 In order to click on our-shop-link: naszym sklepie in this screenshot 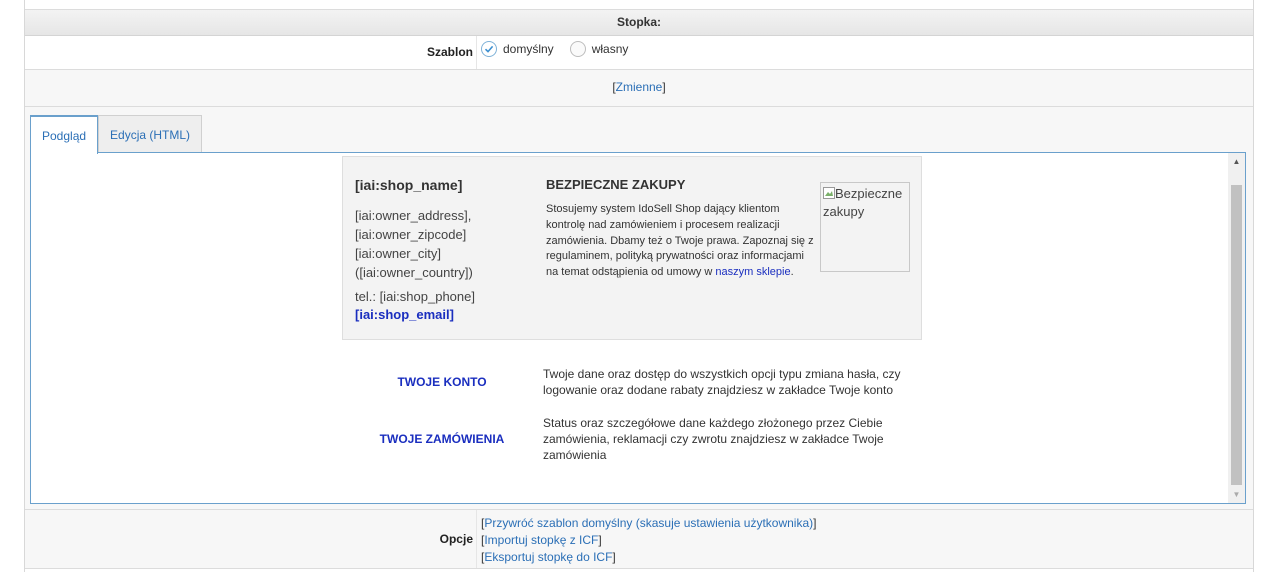, I will do `click(752, 272)`.